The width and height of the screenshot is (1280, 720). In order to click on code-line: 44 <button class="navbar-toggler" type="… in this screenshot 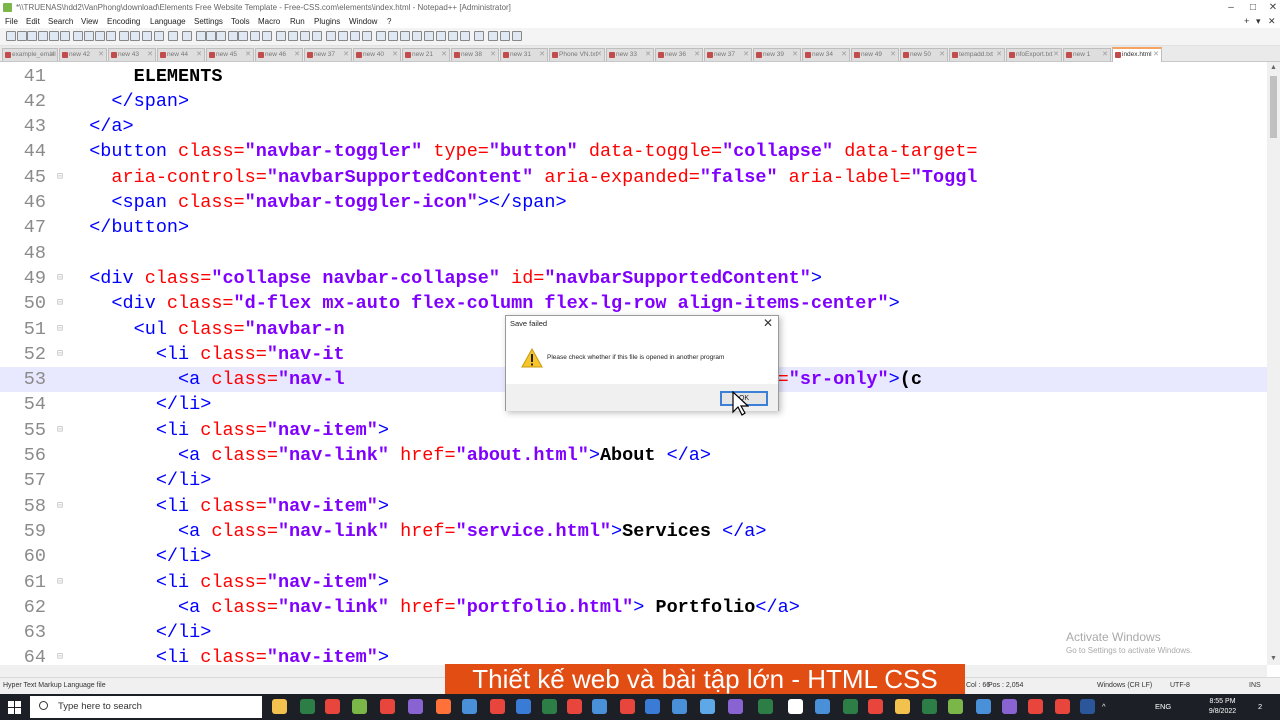, I will do `click(633, 151)`.